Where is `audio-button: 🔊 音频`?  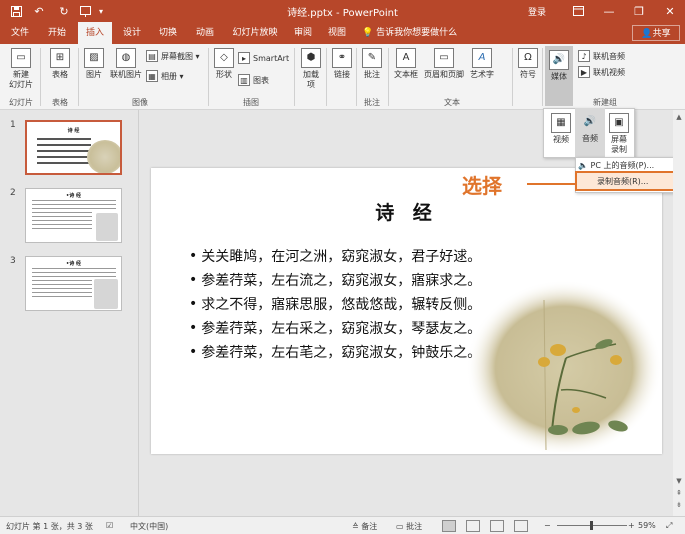
audio-button: 🔊 音频 is located at coordinates (590, 133).